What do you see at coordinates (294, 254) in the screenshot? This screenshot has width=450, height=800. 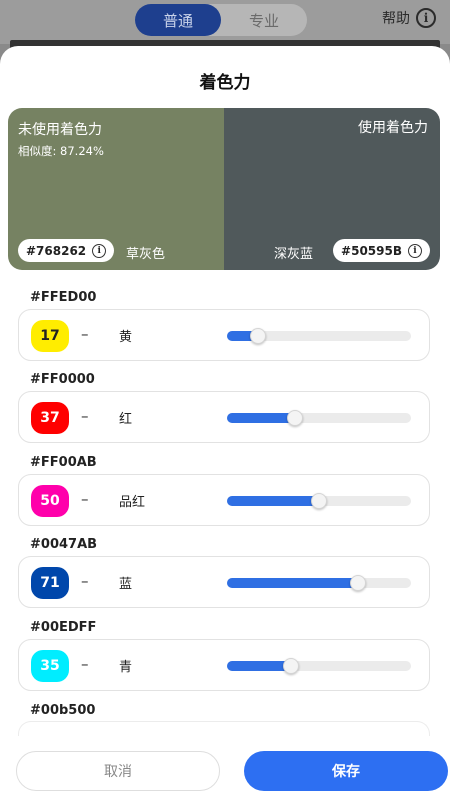 I see `tinted-color-name: 深灰蓝` at bounding box center [294, 254].